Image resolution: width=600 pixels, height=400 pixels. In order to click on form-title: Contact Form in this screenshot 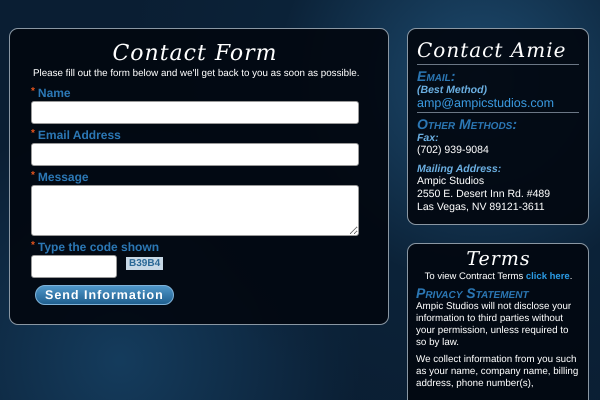, I will do `click(195, 54)`.